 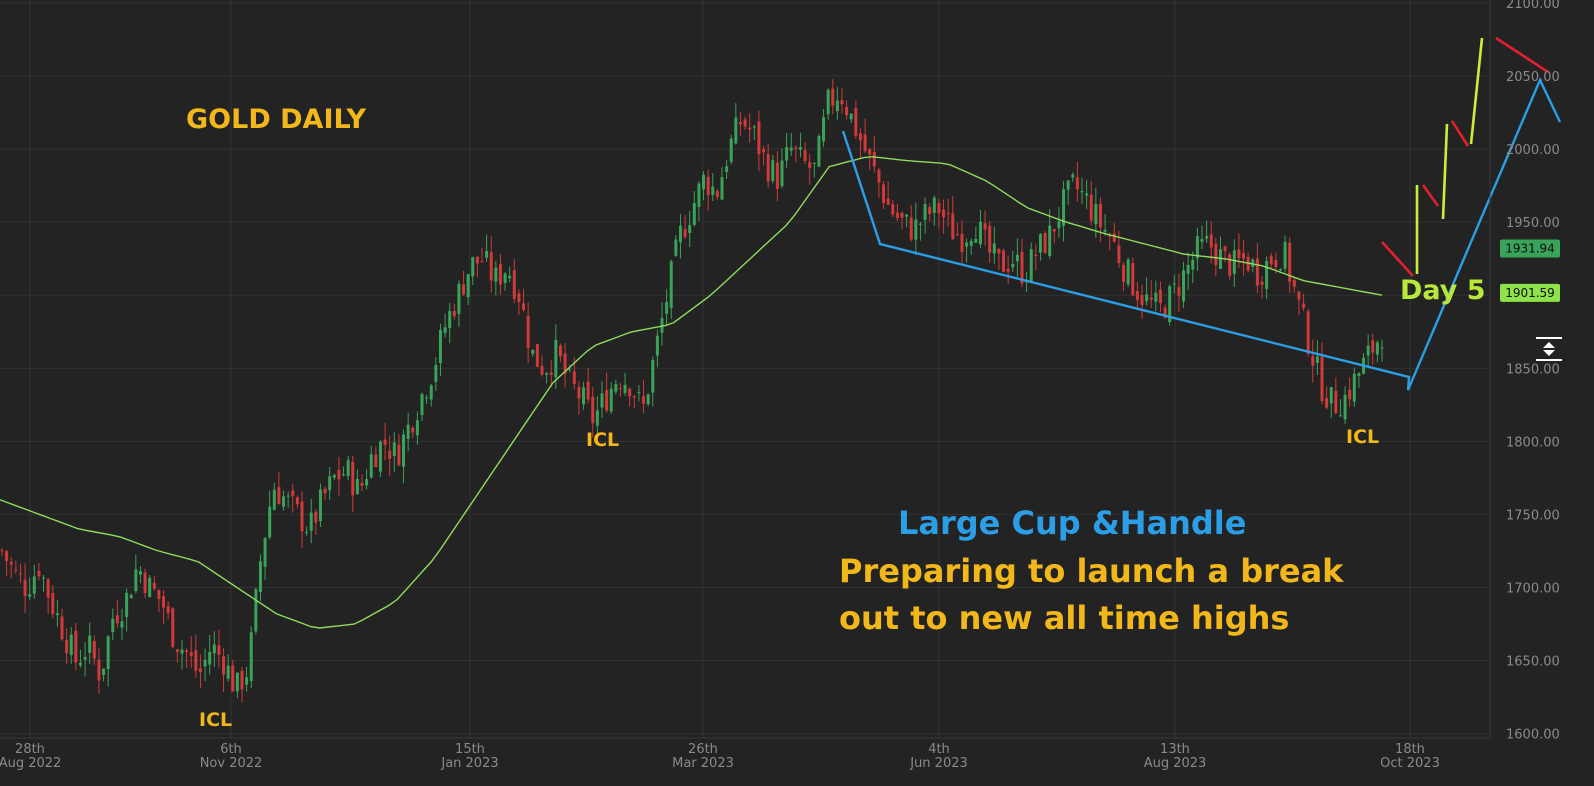 I want to click on x-tick-top-4: 4th, so click(x=939, y=749).